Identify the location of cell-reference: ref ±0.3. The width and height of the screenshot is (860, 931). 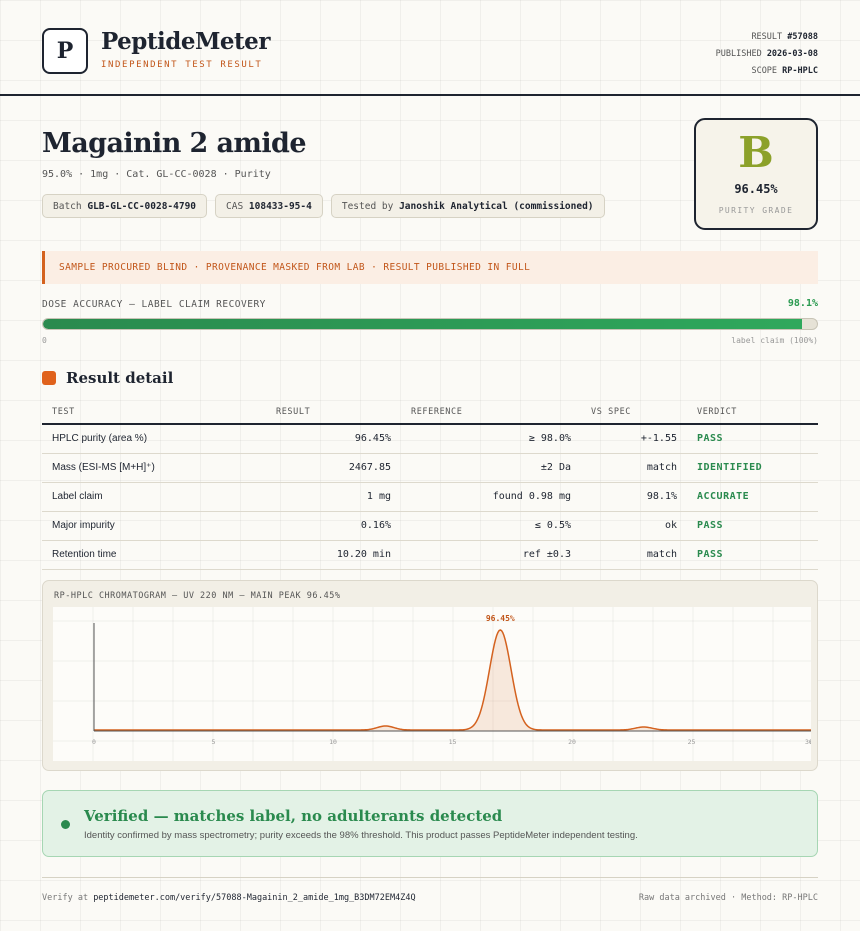
(491, 555).